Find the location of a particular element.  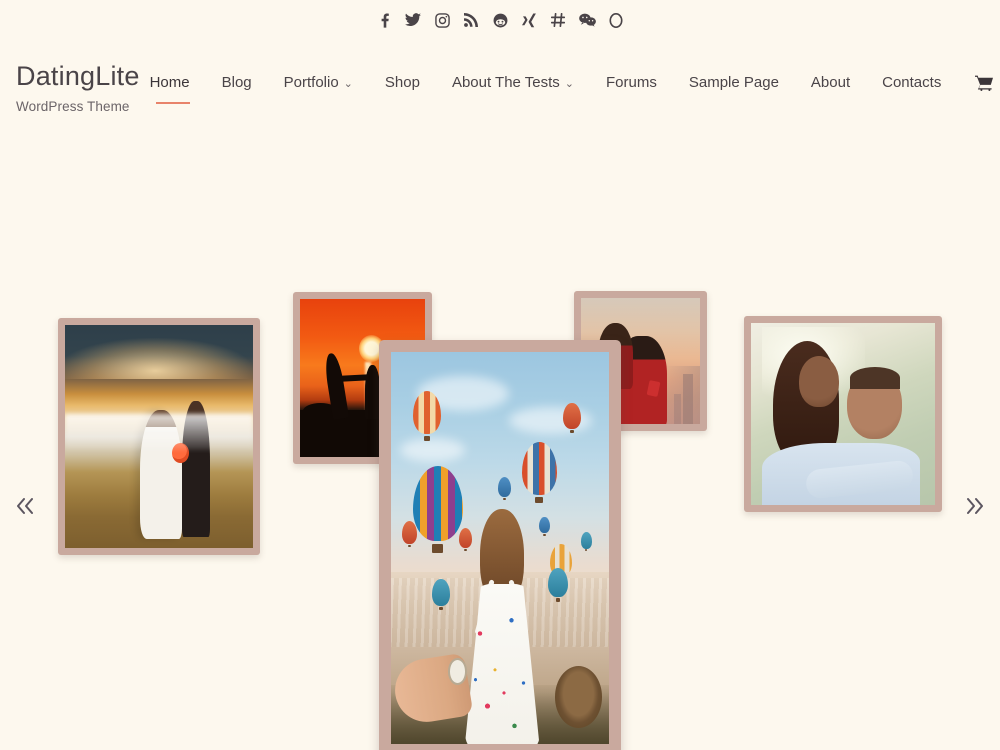

nav-label: About The Tests is located at coordinates (505, 82).